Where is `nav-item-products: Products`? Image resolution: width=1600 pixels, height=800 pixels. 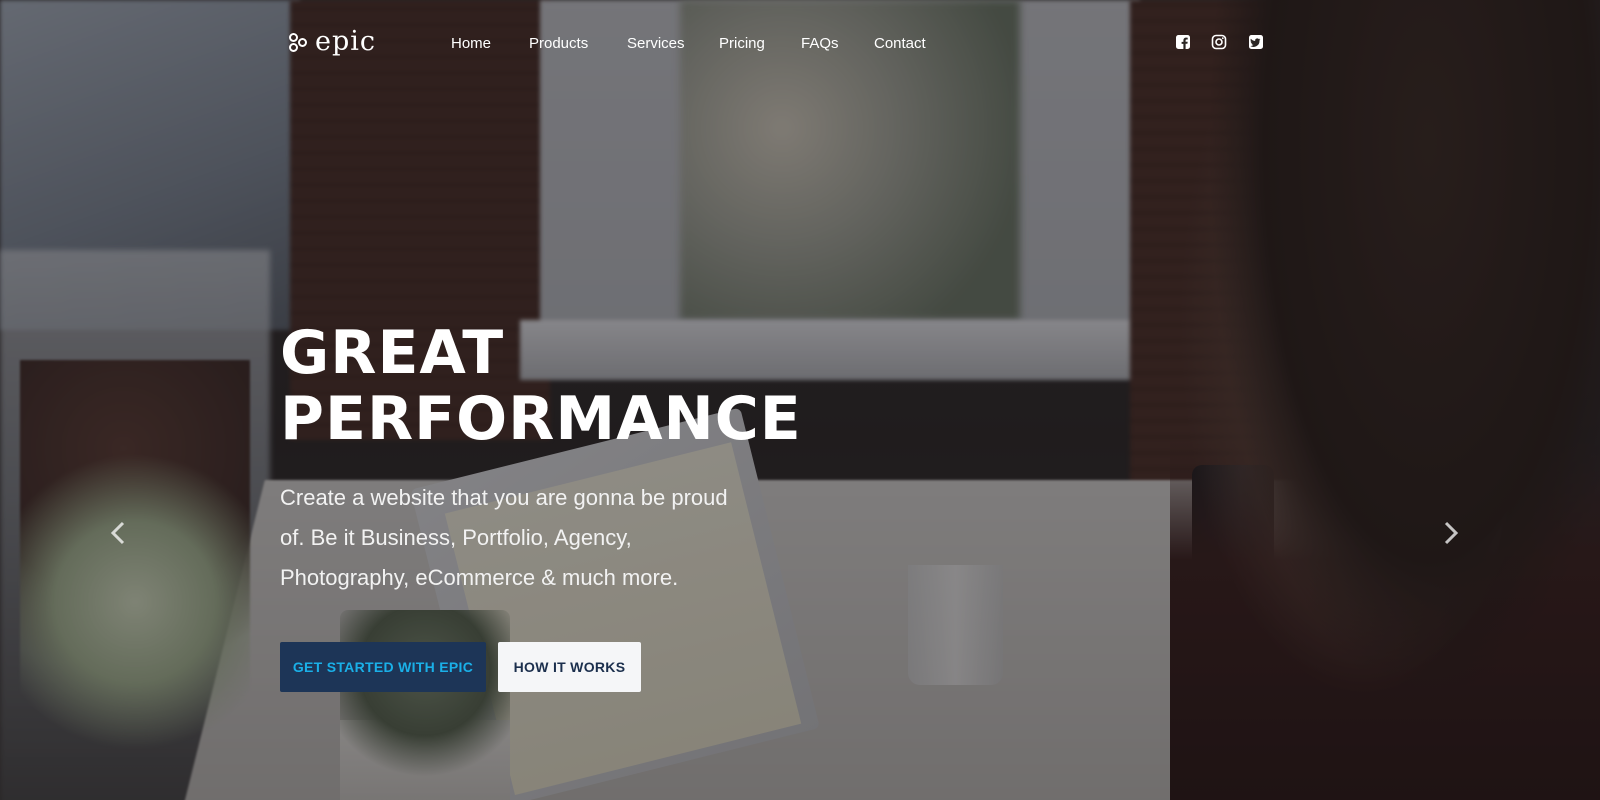 nav-item-products: Products is located at coordinates (558, 44).